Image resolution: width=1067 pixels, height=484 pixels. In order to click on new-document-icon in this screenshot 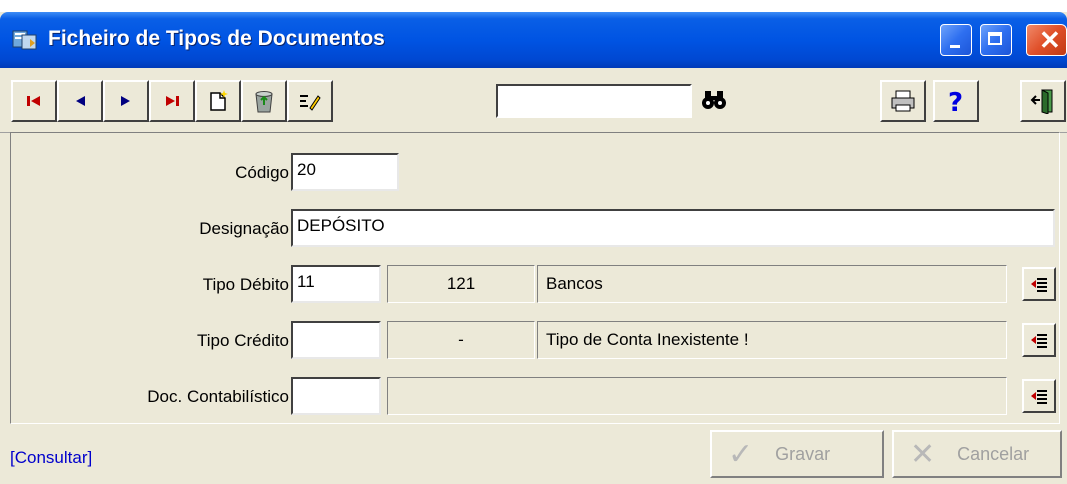, I will do `click(219, 100)`.